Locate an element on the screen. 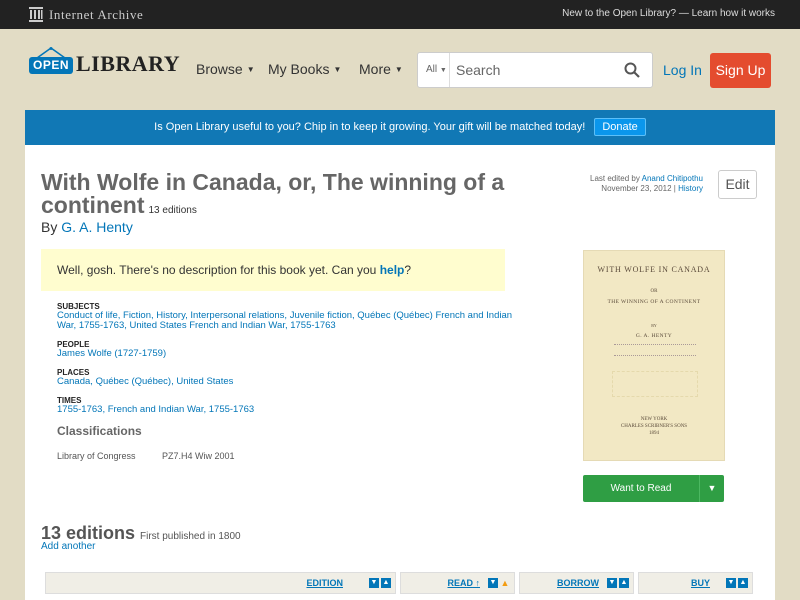 Image resolution: width=800 pixels, height=600 pixels. first-published: First published in 1800 is located at coordinates (190, 536).